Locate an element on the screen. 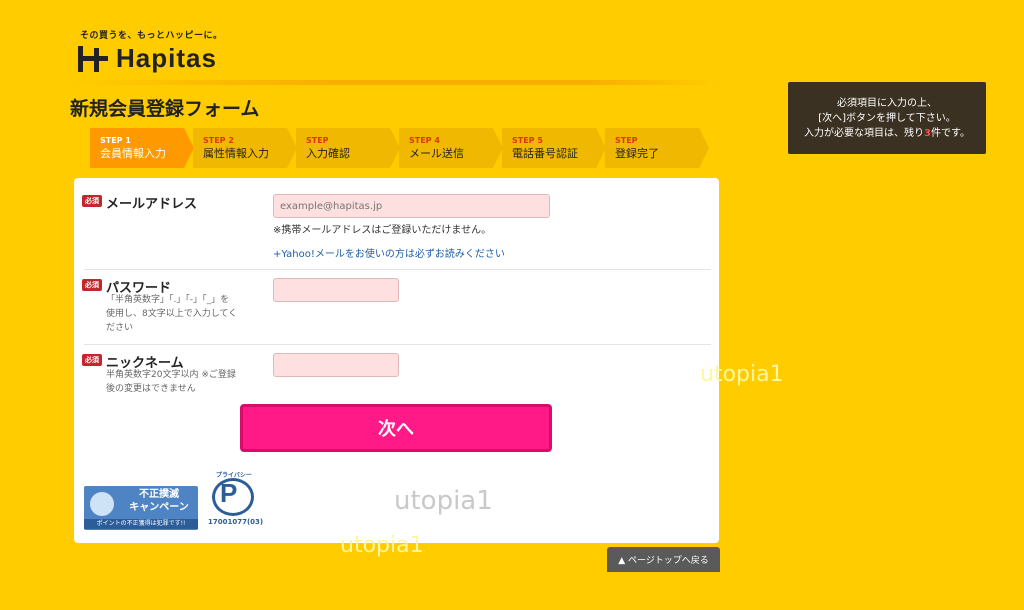 Image resolution: width=1024 pixels, height=610 pixels. nickname-hint: 半角英数字20文字以内 ※ご登録 後の変更はできません is located at coordinates (176, 382).